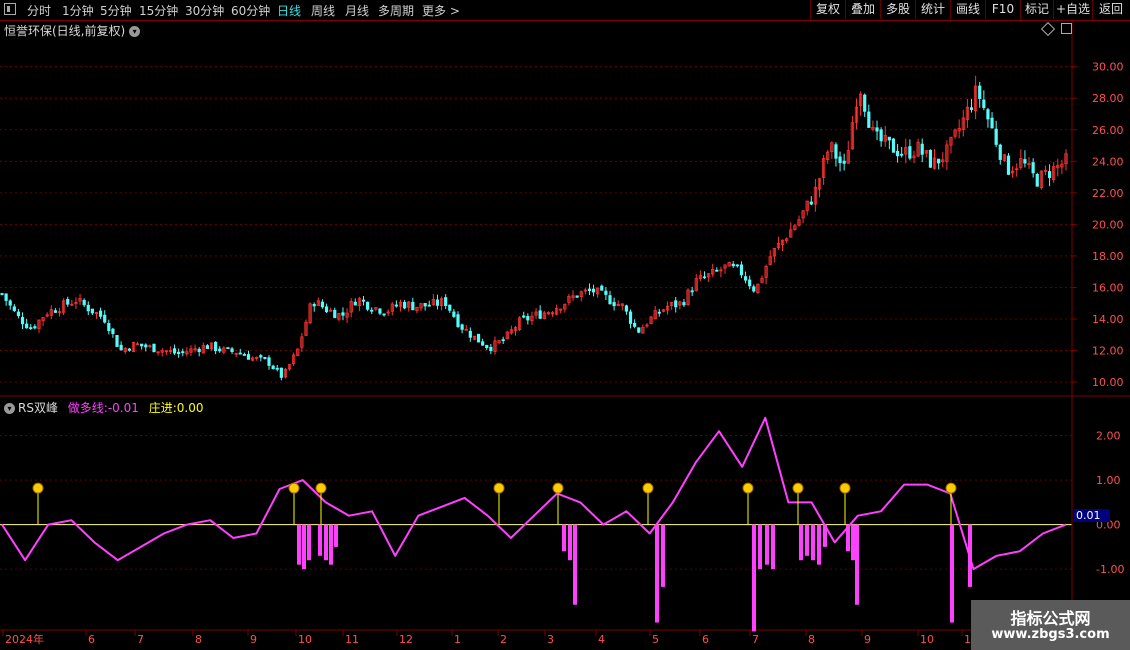 The width and height of the screenshot is (1130, 650). Describe the element at coordinates (862, 9) in the screenshot. I see `overlay-button: 叠加` at that location.